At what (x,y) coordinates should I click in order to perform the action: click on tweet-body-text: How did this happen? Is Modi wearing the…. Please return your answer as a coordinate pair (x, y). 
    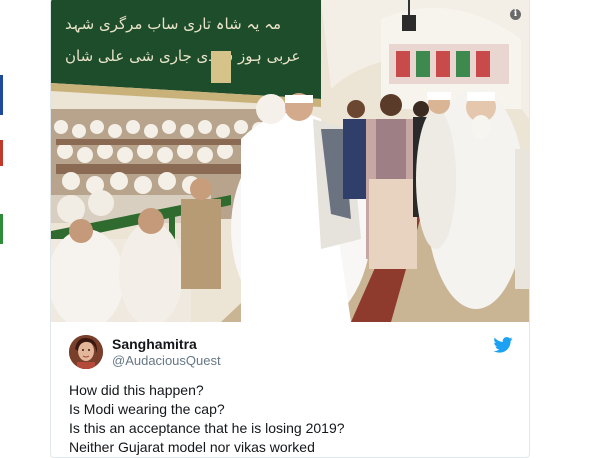
    Looking at the image, I should click on (289, 419).